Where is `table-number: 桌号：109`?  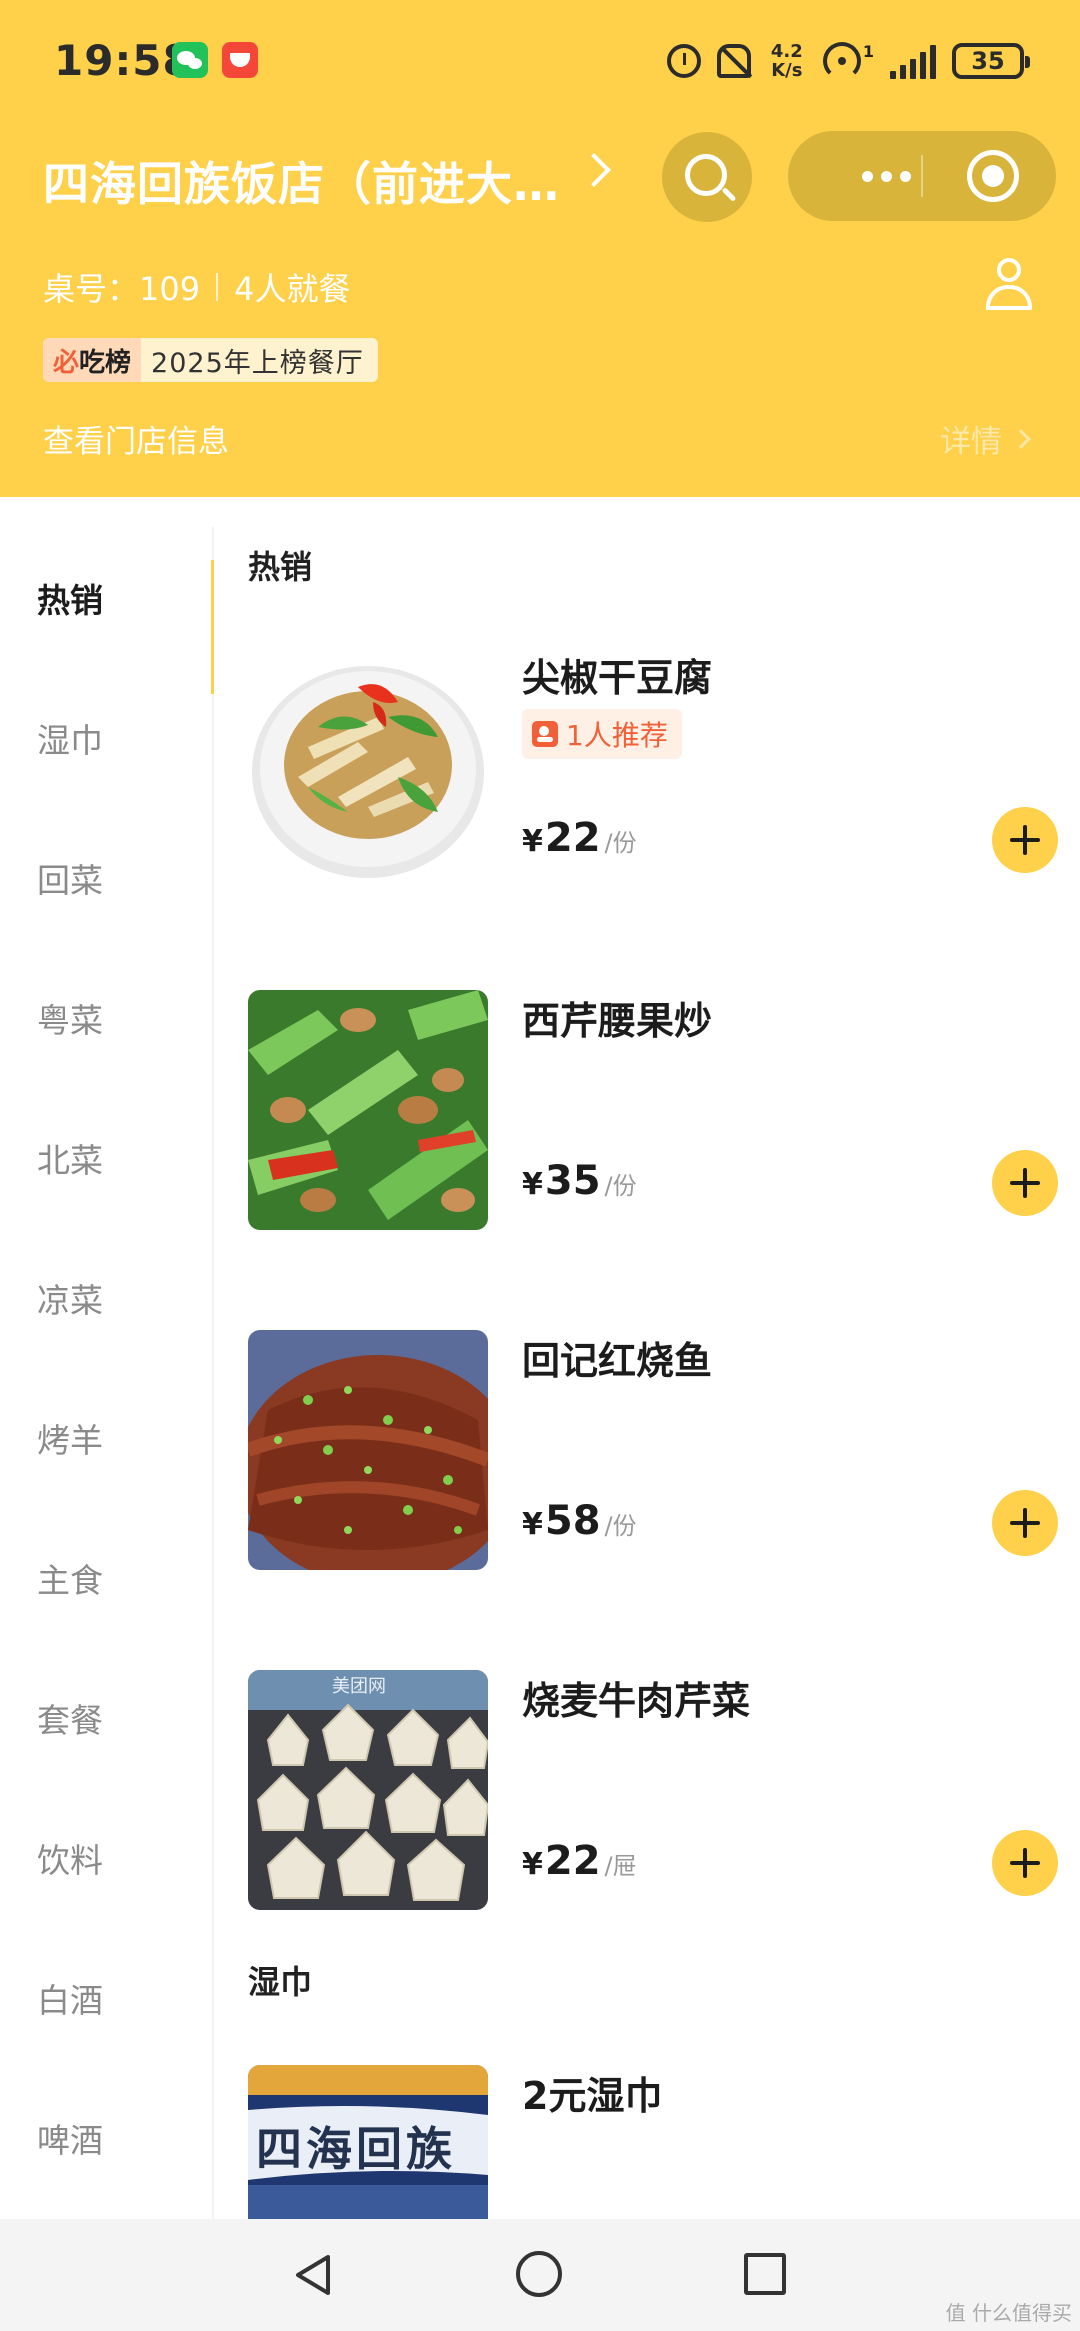
table-number: 桌号：109 is located at coordinates (122, 289).